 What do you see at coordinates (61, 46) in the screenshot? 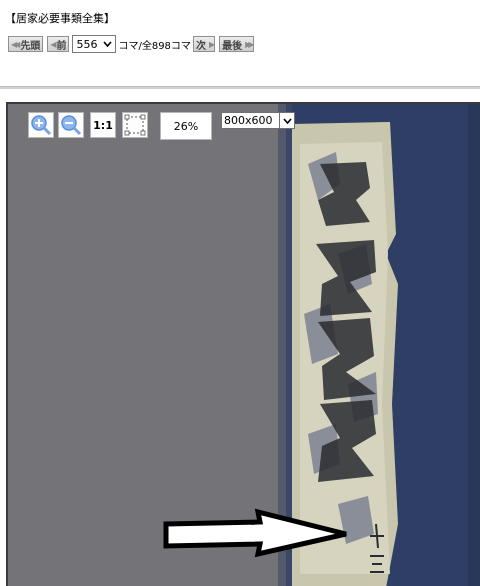
I see `prev-page-label: 前` at bounding box center [61, 46].